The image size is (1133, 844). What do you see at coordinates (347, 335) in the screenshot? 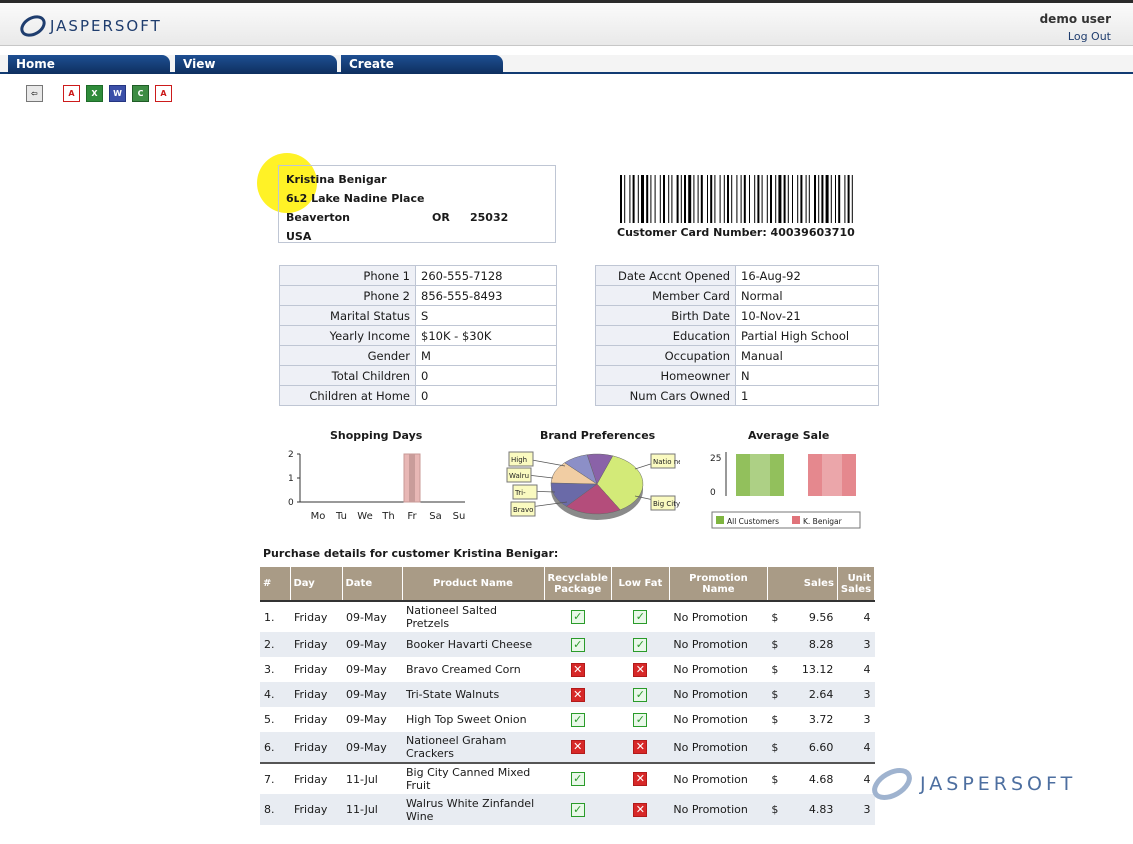
I see `detail-label: Yearly Income` at bounding box center [347, 335].